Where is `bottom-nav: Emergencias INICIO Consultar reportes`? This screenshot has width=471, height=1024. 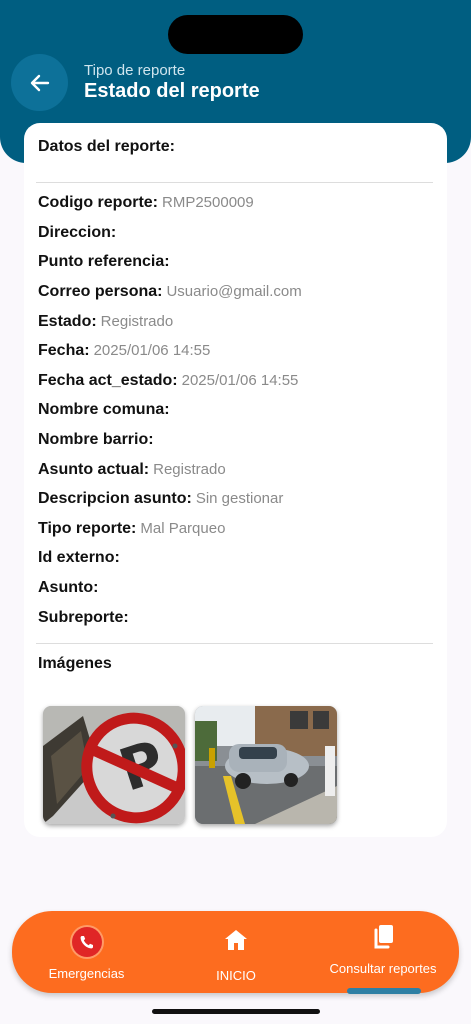
bottom-nav: Emergencias INICIO Consultar reportes is located at coordinates (235, 952).